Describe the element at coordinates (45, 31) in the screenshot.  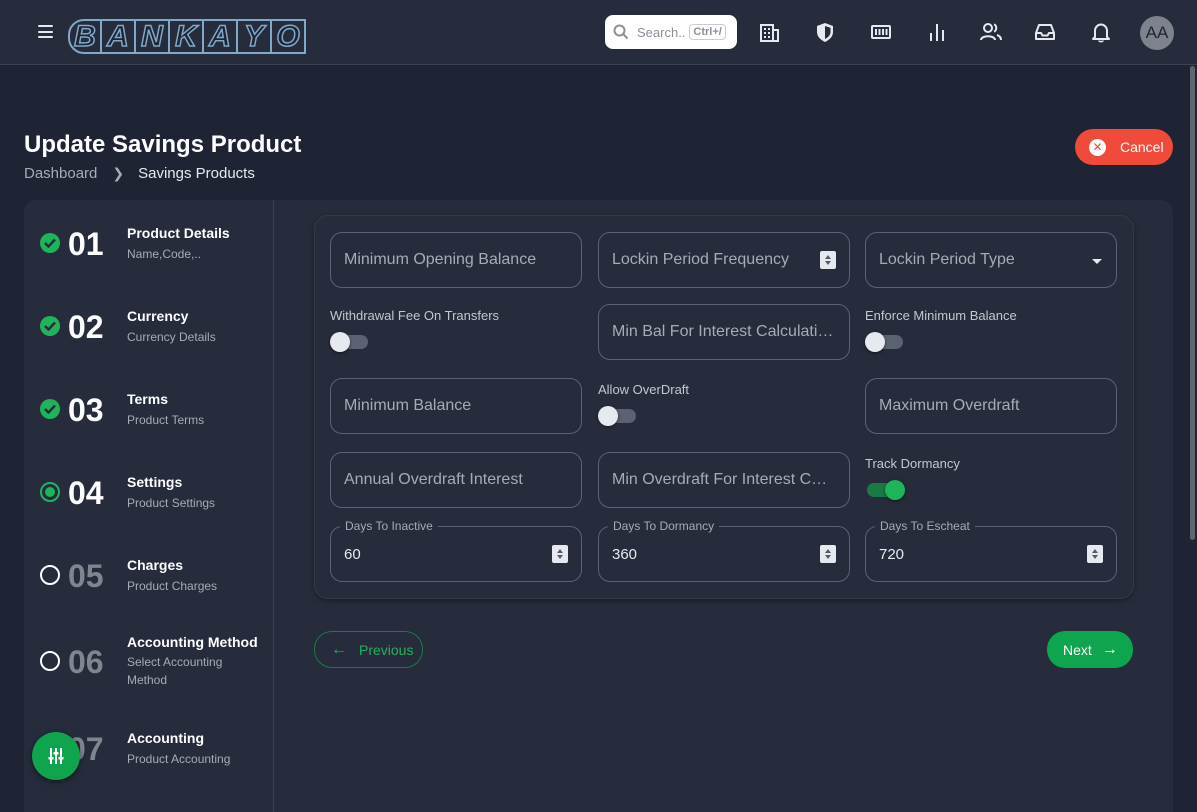
I see `menu-icon` at that location.